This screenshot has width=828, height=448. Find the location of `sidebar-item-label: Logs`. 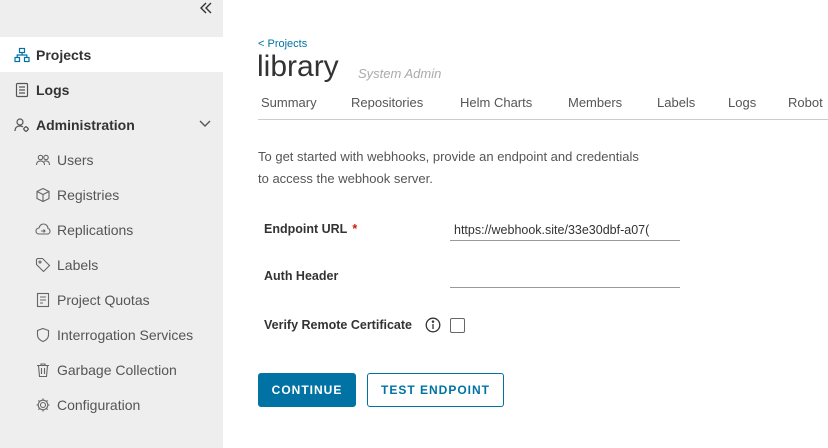

sidebar-item-label: Logs is located at coordinates (53, 89).